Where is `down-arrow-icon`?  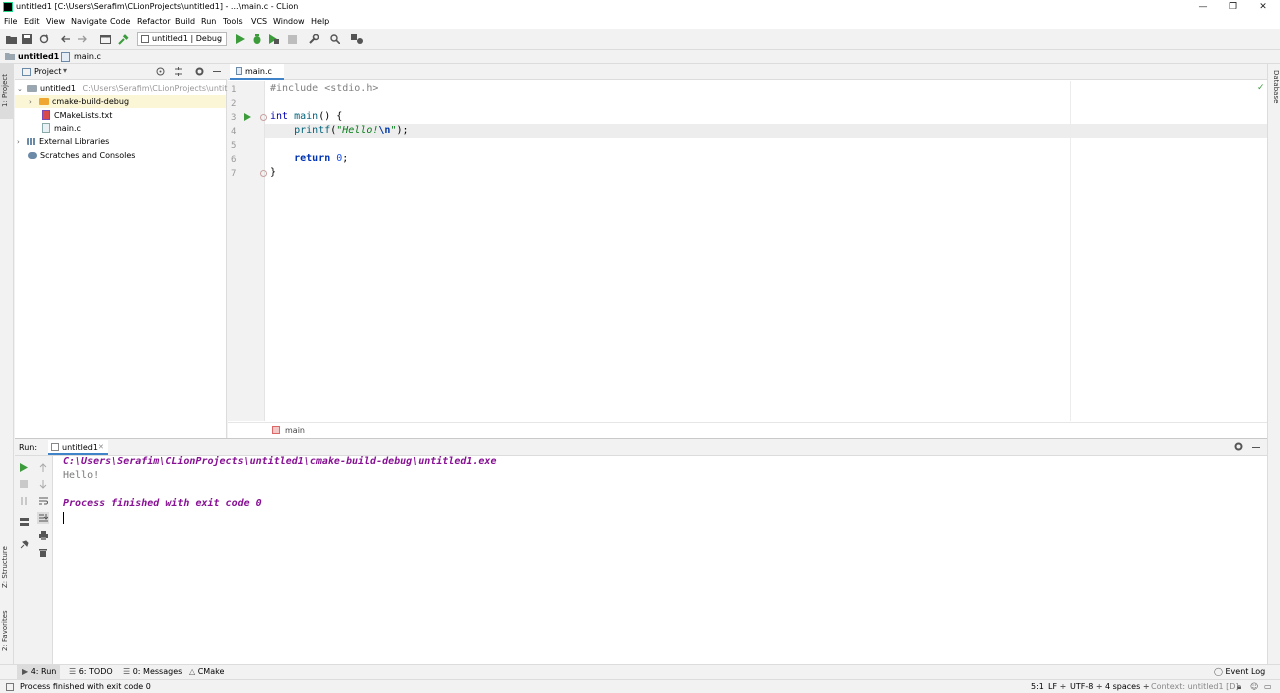 down-arrow-icon is located at coordinates (43, 484).